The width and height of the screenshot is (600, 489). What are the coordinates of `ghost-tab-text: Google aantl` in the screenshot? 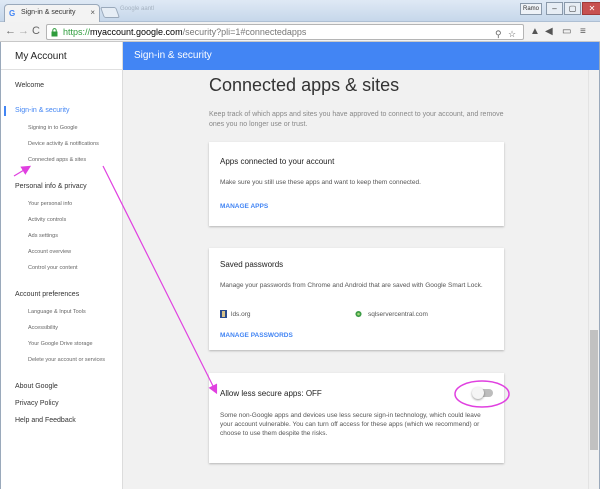 It's located at (137, 9).